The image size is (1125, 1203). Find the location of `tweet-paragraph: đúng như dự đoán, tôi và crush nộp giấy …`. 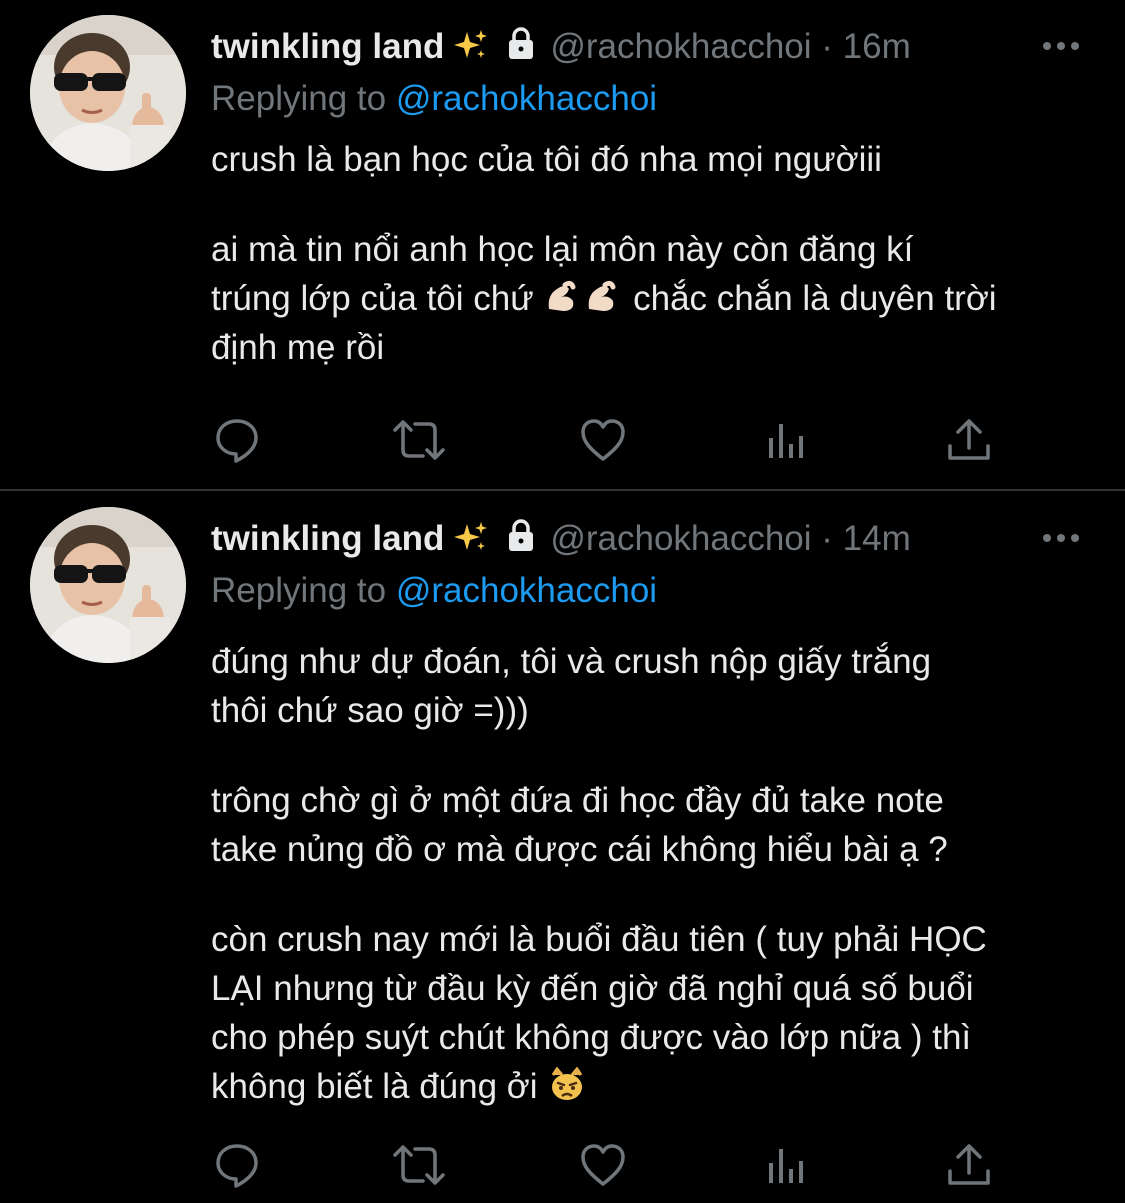

tweet-paragraph: đúng như dự đoán, tôi và crush nộp giấy … is located at coordinates (571, 686).